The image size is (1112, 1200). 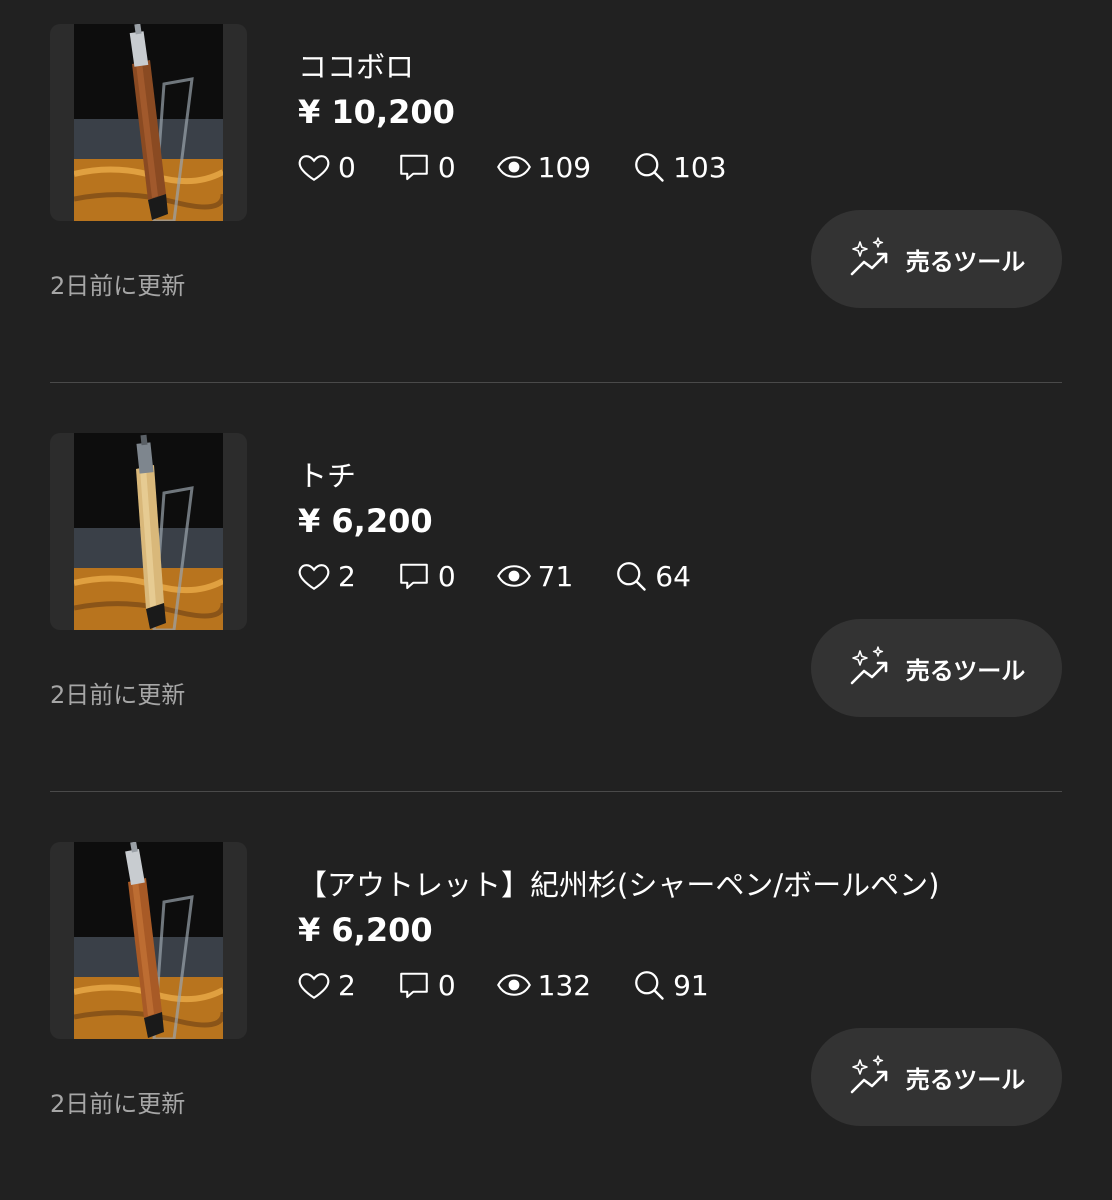 I want to click on views-count: 109, so click(x=564, y=167).